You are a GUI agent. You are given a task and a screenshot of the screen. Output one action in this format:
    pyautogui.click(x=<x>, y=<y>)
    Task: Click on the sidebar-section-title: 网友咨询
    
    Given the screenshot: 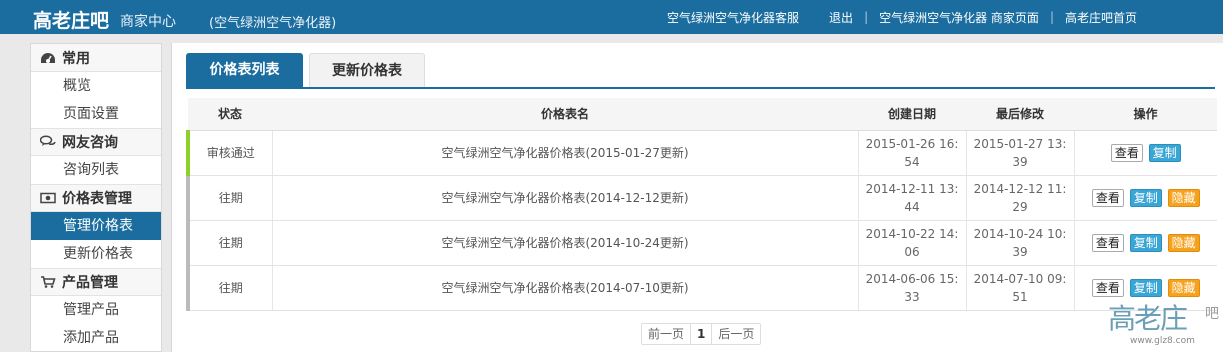 What is the action you would take?
    pyautogui.click(x=90, y=143)
    